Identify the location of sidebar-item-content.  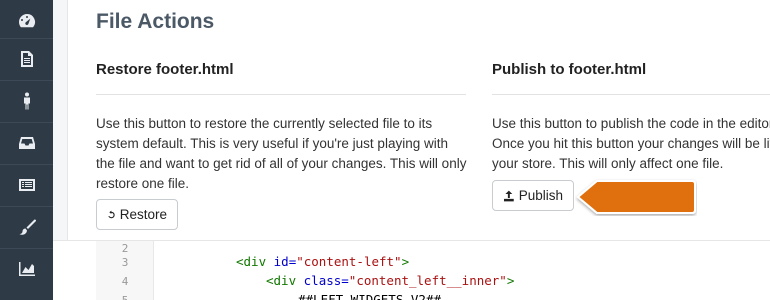
(26, 185).